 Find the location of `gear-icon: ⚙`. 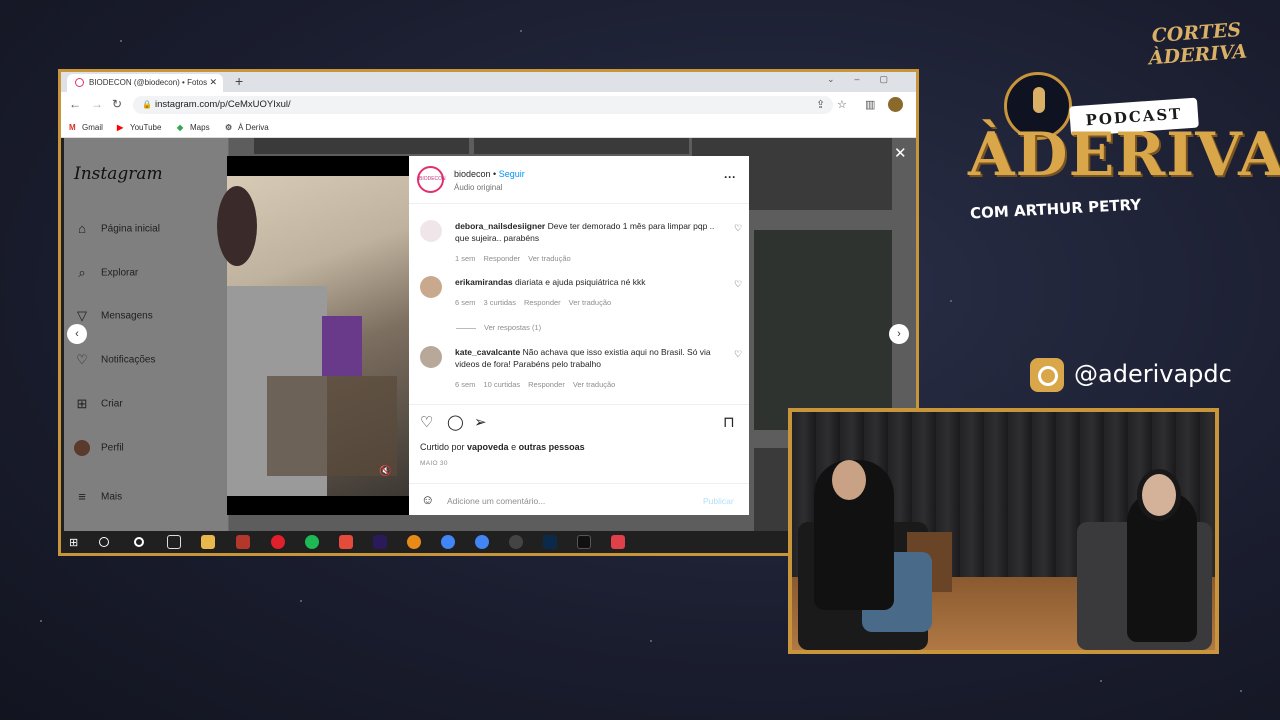

gear-icon: ⚙ is located at coordinates (229, 127).